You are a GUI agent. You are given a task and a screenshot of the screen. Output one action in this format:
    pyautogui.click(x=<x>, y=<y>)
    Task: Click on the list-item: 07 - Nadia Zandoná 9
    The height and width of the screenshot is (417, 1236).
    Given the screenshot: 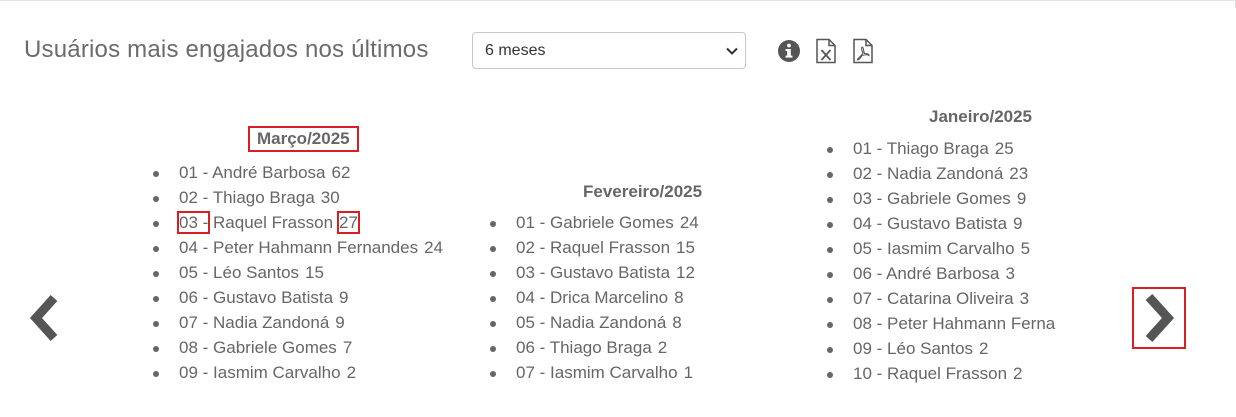 What is the action you would take?
    pyautogui.click(x=298, y=322)
    